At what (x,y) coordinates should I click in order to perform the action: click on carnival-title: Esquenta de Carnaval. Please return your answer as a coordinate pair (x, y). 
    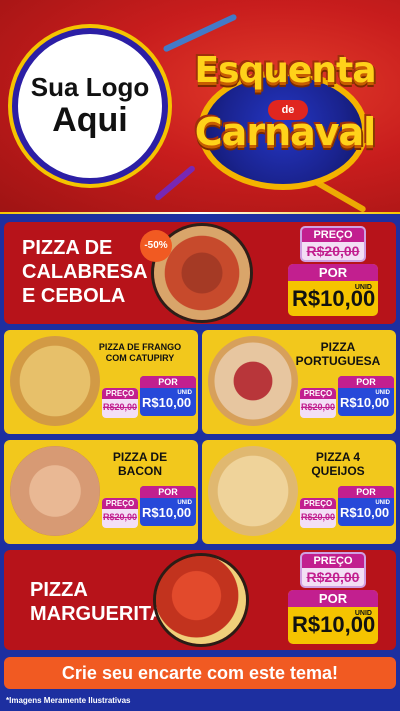
    Looking at the image, I should click on (285, 120).